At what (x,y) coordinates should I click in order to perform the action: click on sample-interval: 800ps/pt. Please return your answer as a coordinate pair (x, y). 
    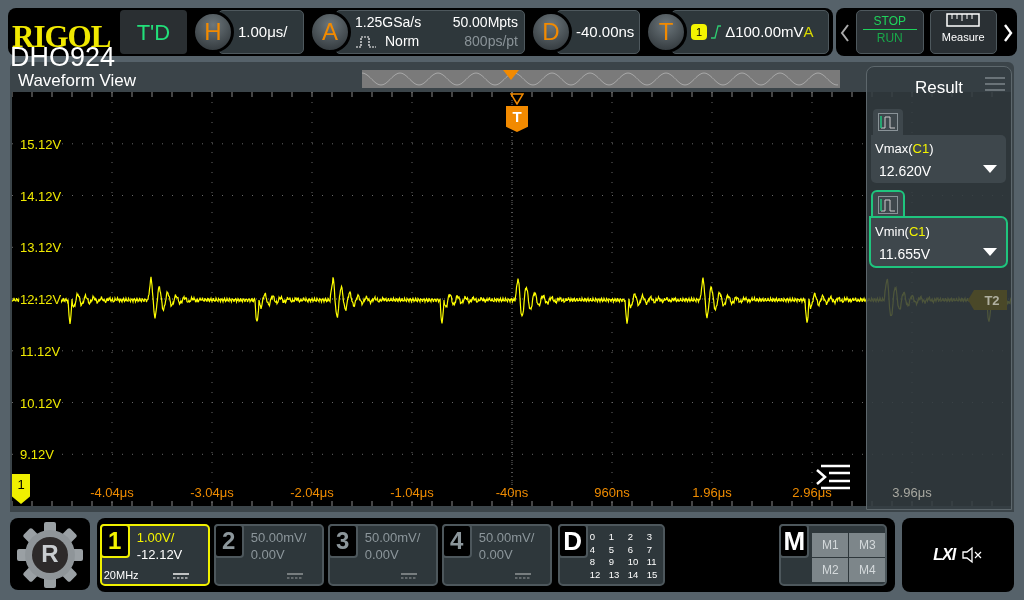
    Looking at the image, I should click on (490, 41).